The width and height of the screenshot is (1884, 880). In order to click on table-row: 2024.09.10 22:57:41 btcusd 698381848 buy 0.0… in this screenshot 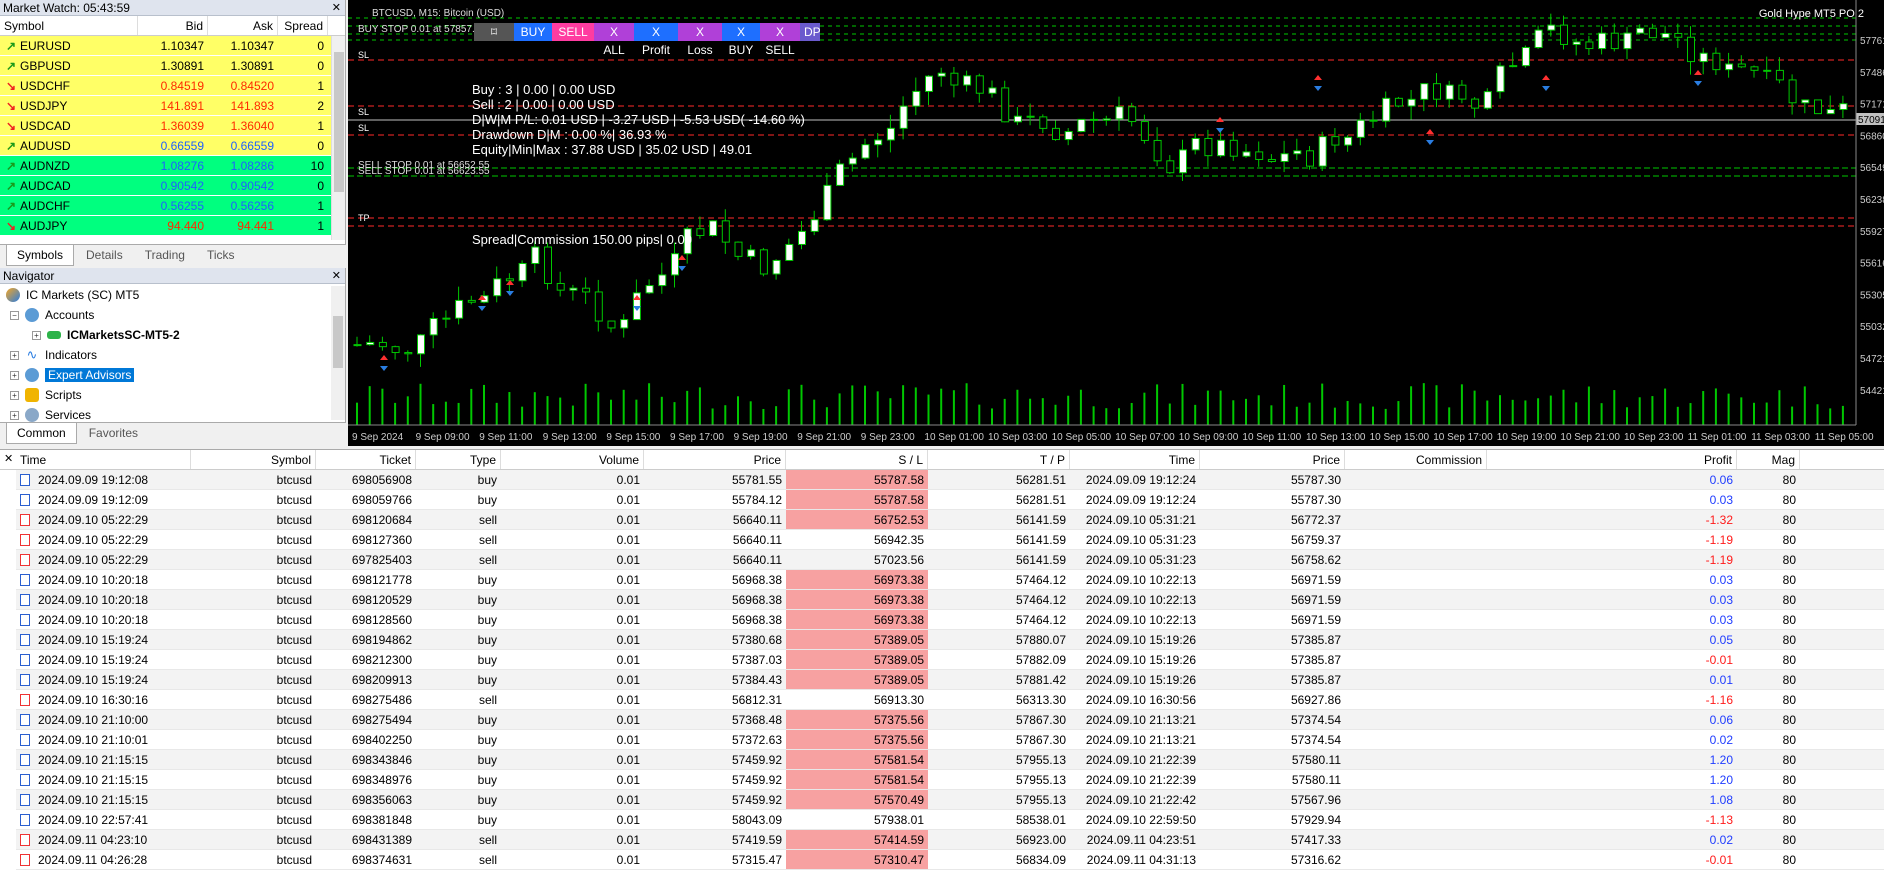, I will do `click(950, 820)`.